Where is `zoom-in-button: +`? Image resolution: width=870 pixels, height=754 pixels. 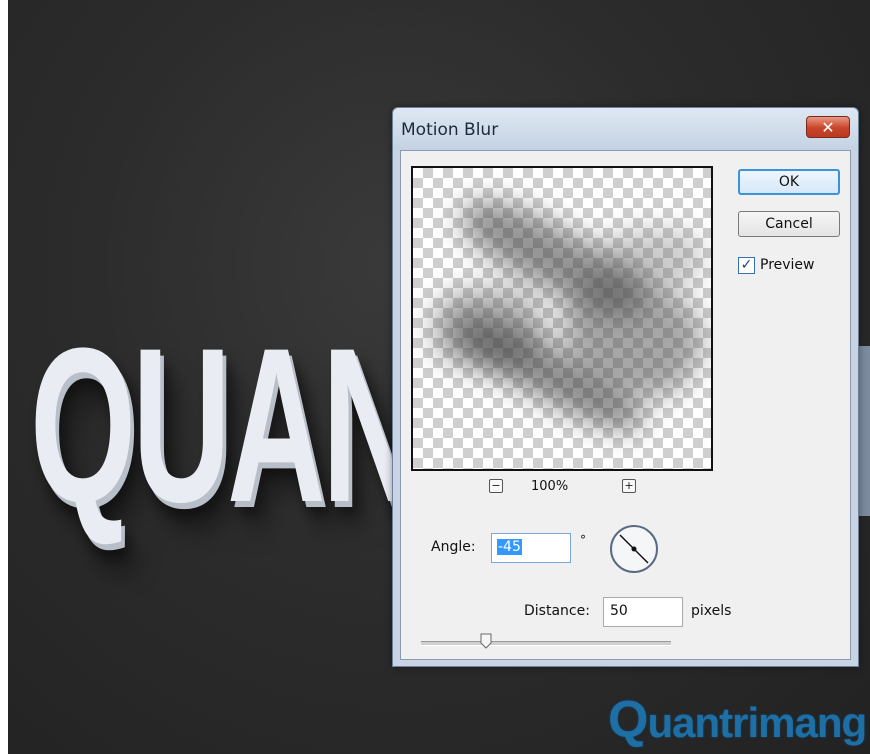
zoom-in-button: + is located at coordinates (629, 486).